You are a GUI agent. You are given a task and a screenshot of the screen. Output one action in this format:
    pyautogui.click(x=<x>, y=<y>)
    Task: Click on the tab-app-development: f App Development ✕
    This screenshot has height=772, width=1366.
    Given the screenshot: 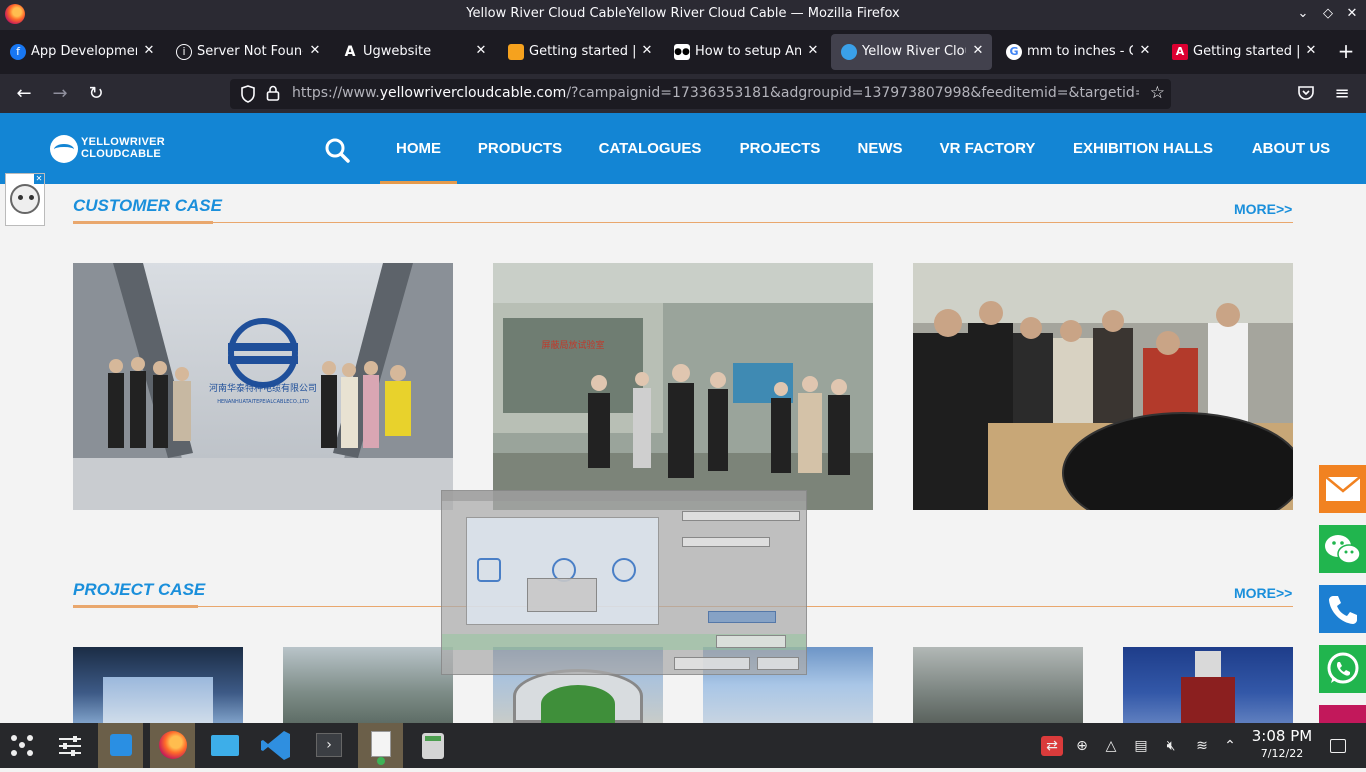 What is the action you would take?
    pyautogui.click(x=81, y=52)
    